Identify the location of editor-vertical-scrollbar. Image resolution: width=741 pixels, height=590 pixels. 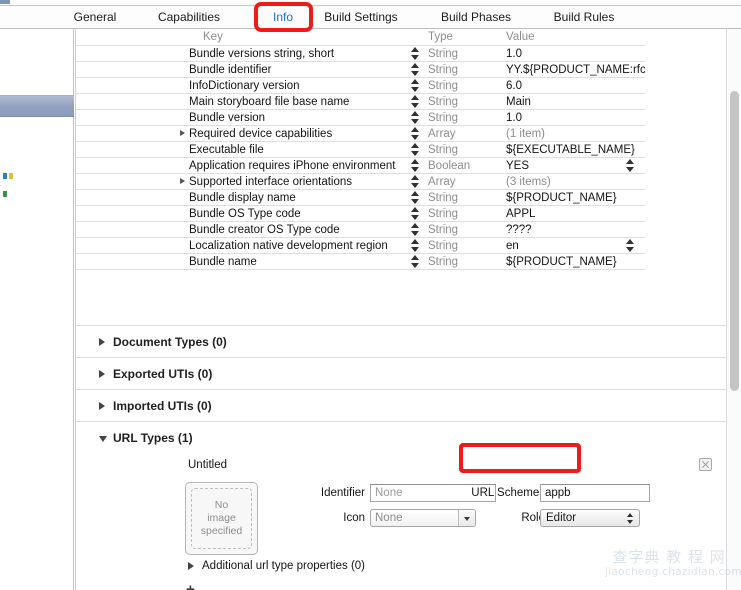
(733, 309).